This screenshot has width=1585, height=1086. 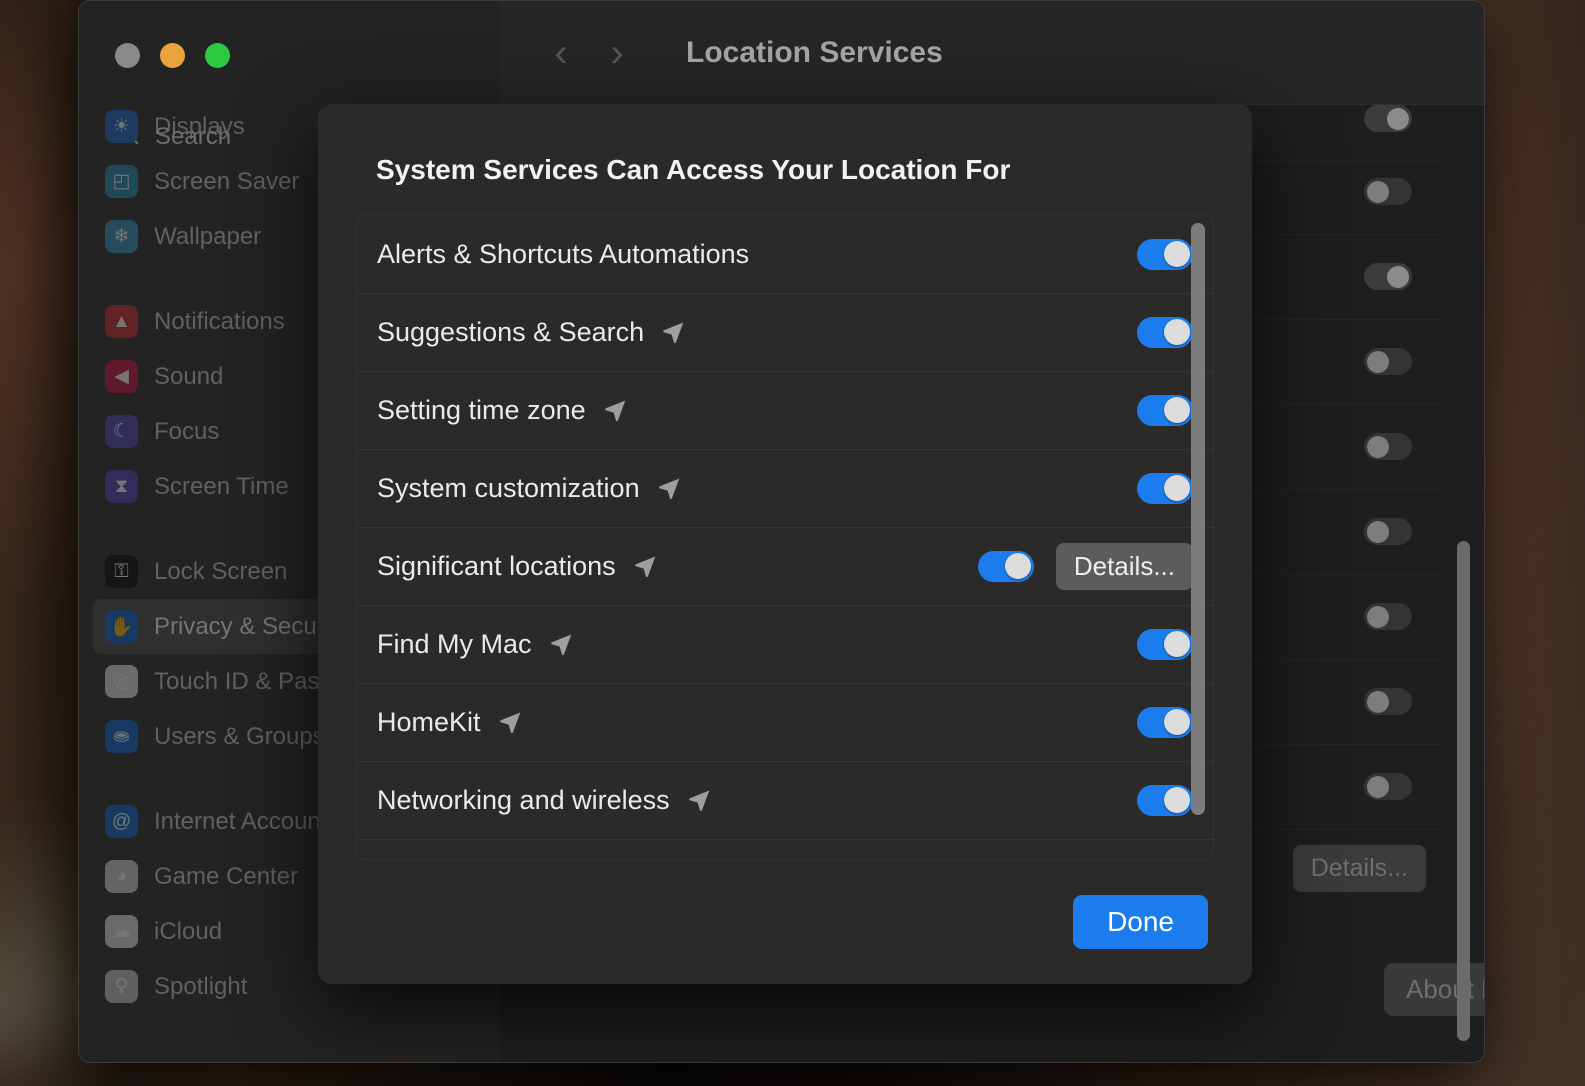 What do you see at coordinates (511, 331) in the screenshot?
I see `service-label: Suggestions & Search` at bounding box center [511, 331].